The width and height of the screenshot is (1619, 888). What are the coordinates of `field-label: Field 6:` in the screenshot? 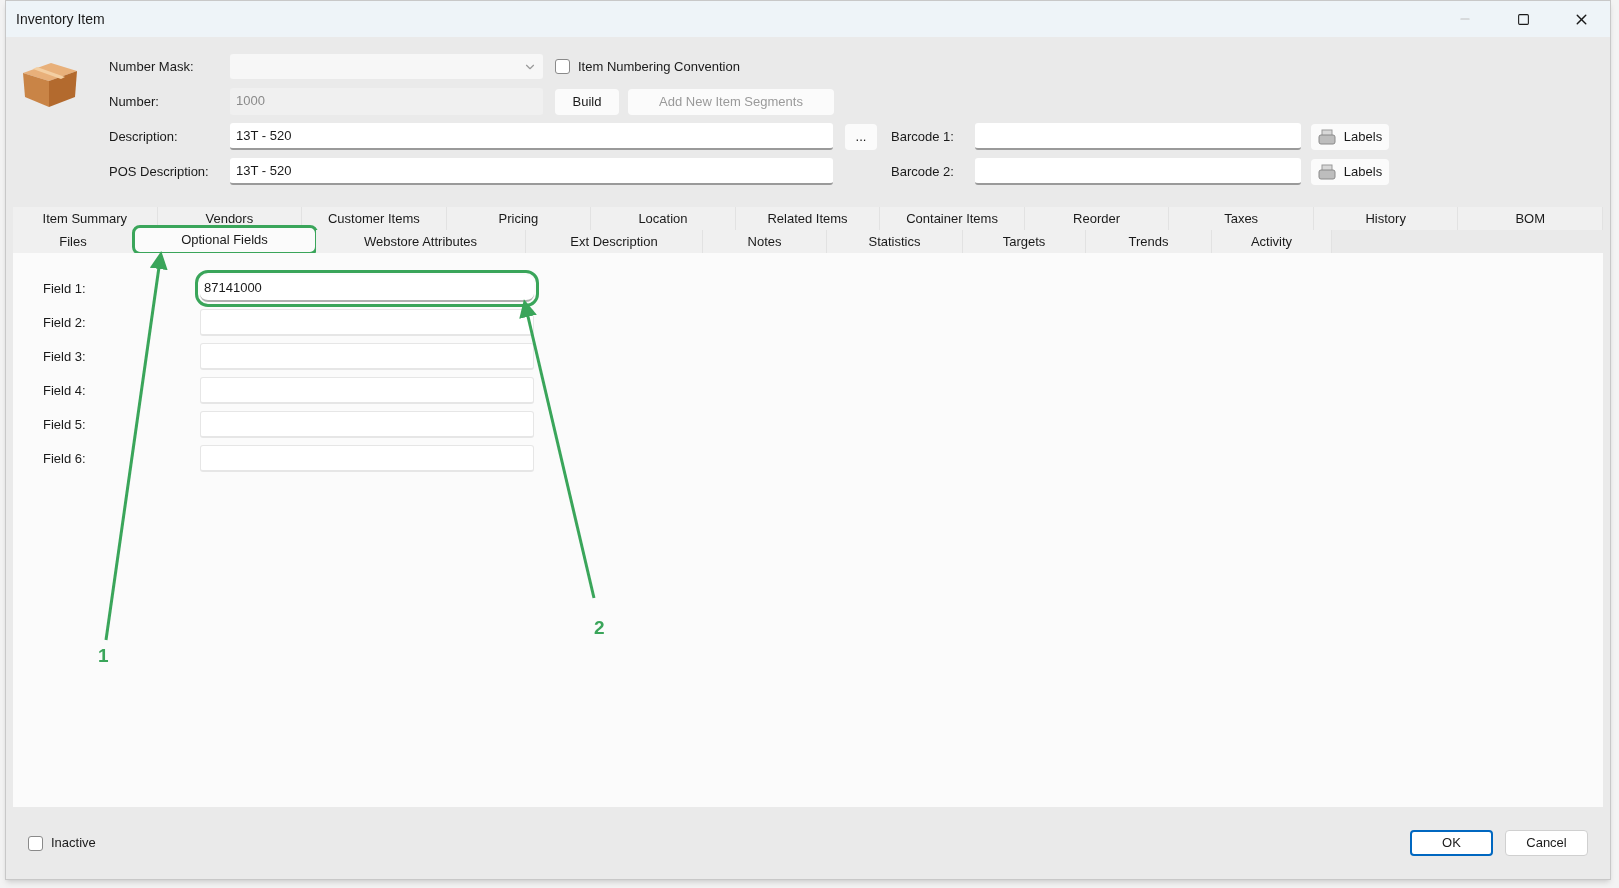 It's located at (65, 458).